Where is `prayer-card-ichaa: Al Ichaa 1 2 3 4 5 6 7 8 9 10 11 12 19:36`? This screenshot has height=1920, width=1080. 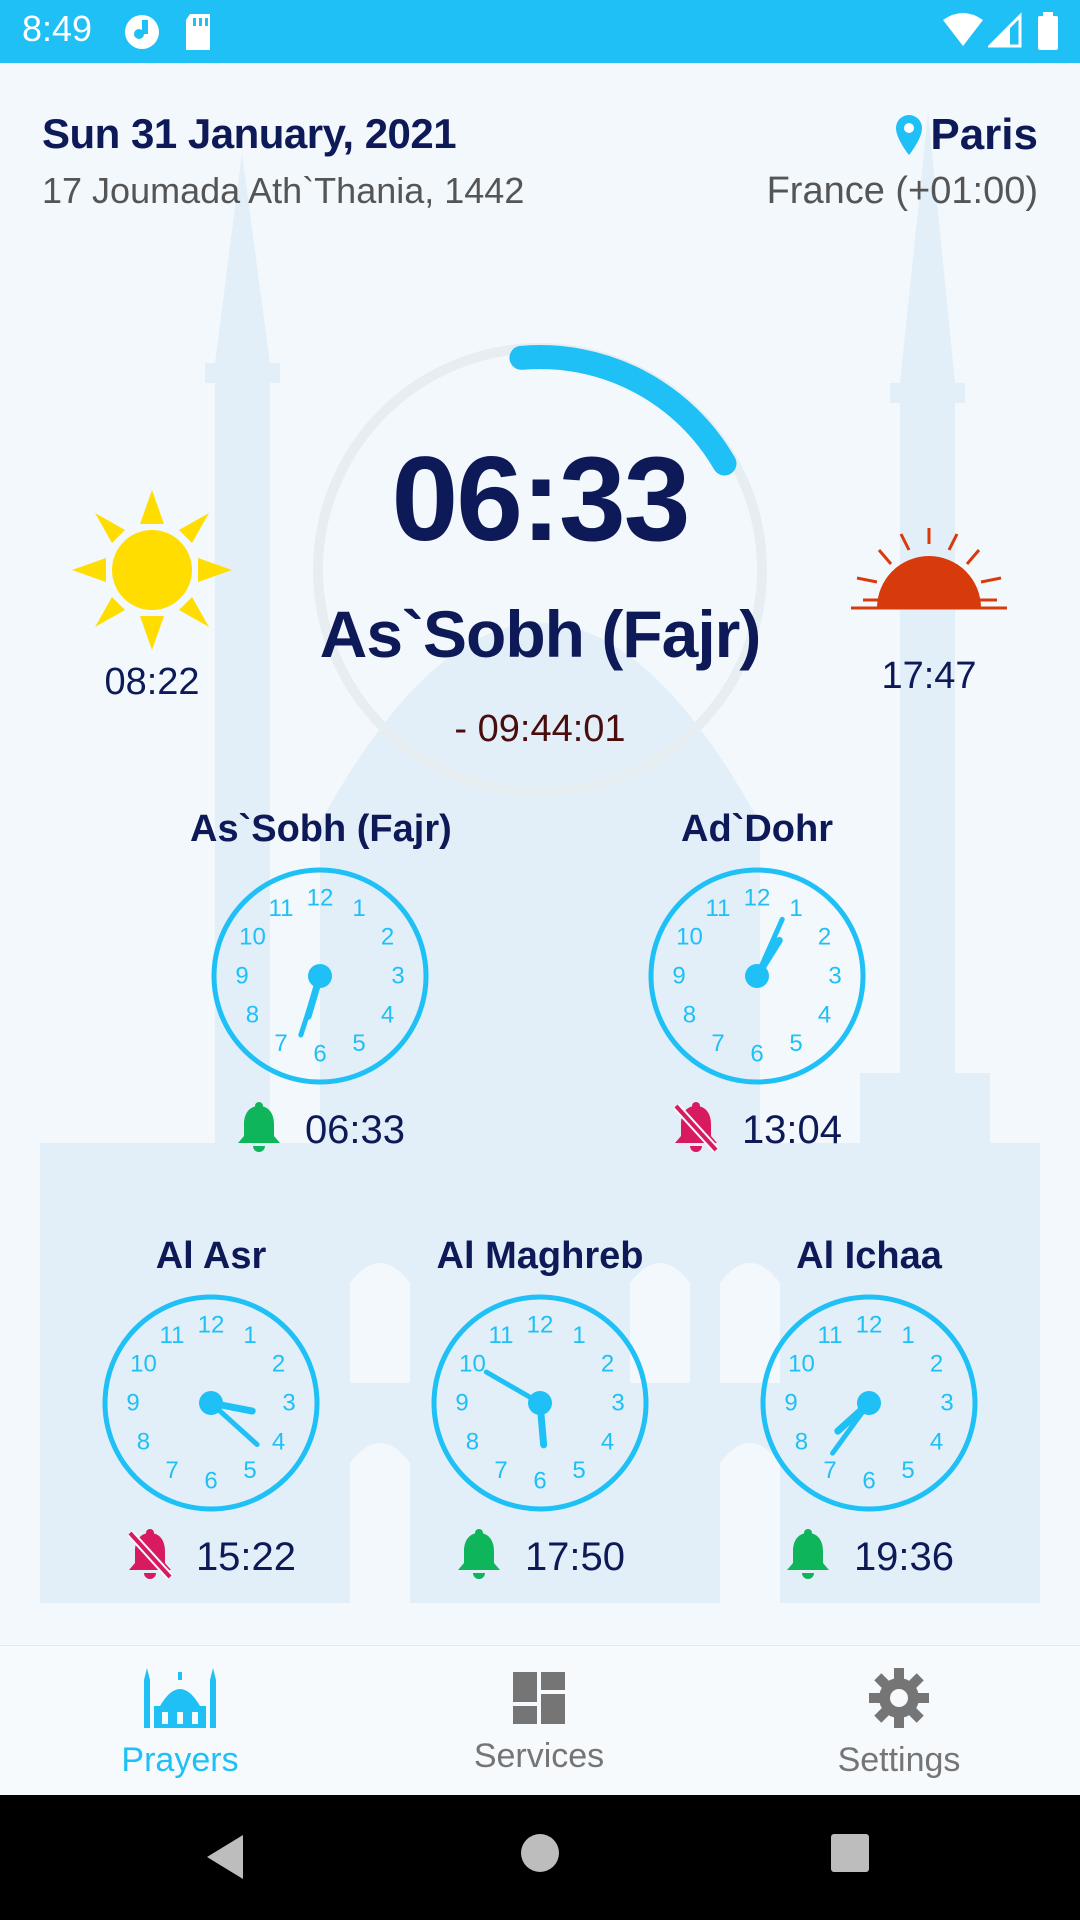
prayer-card-ichaa: Al Ichaa 1 2 3 4 5 6 7 8 9 10 11 12 19:36 is located at coordinates (869, 1410).